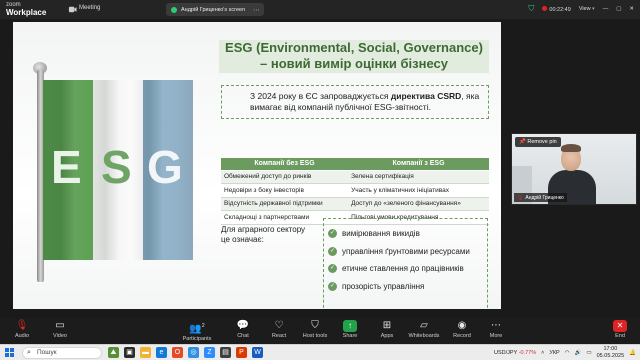 The image size is (640, 360). Describe the element at coordinates (350, 336) in the screenshot. I see `share-label: Share` at that location.